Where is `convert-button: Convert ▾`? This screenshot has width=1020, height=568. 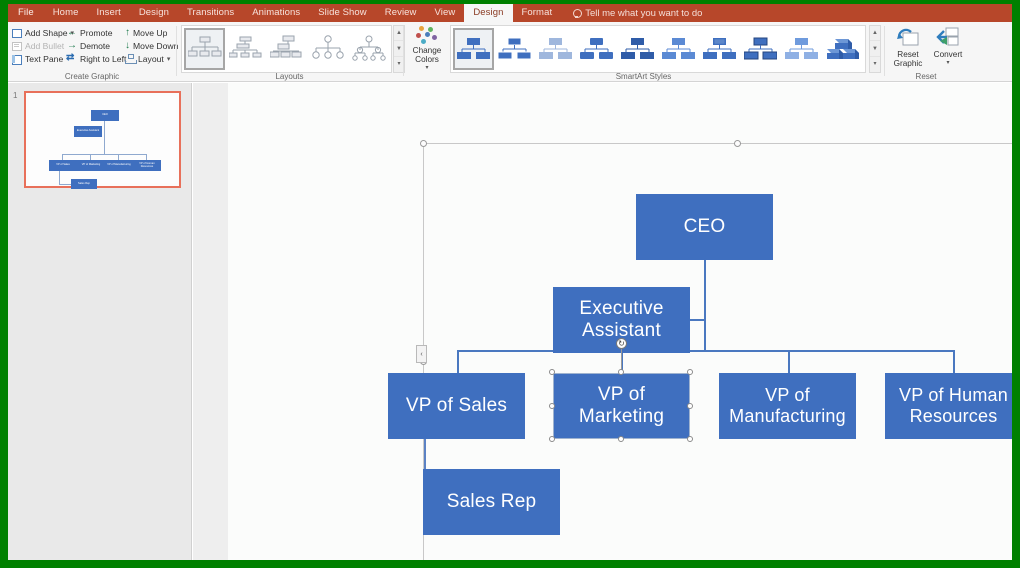
convert-button: Convert ▾ is located at coordinates (948, 46).